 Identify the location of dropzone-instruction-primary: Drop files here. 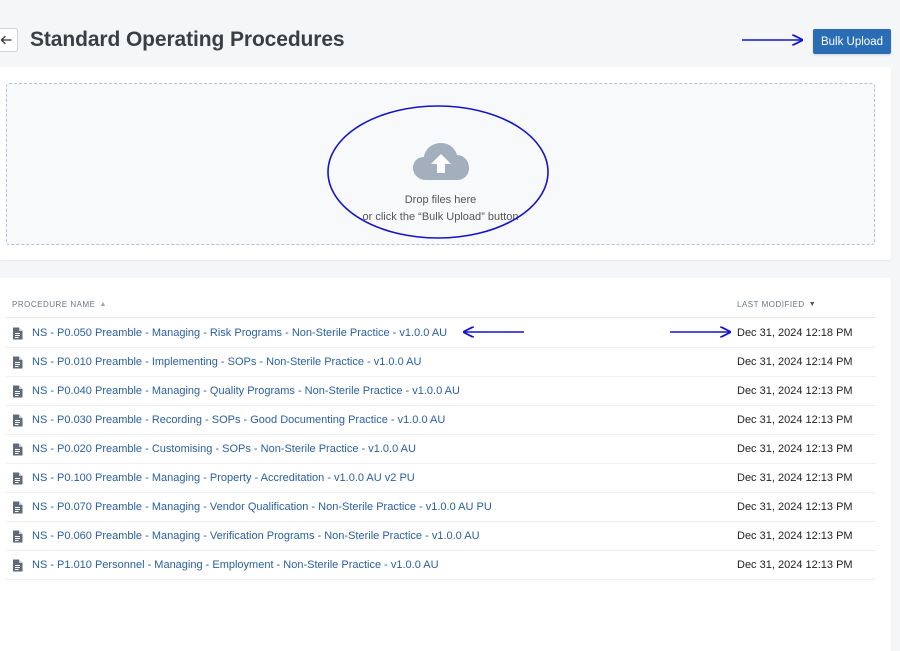
(440, 200).